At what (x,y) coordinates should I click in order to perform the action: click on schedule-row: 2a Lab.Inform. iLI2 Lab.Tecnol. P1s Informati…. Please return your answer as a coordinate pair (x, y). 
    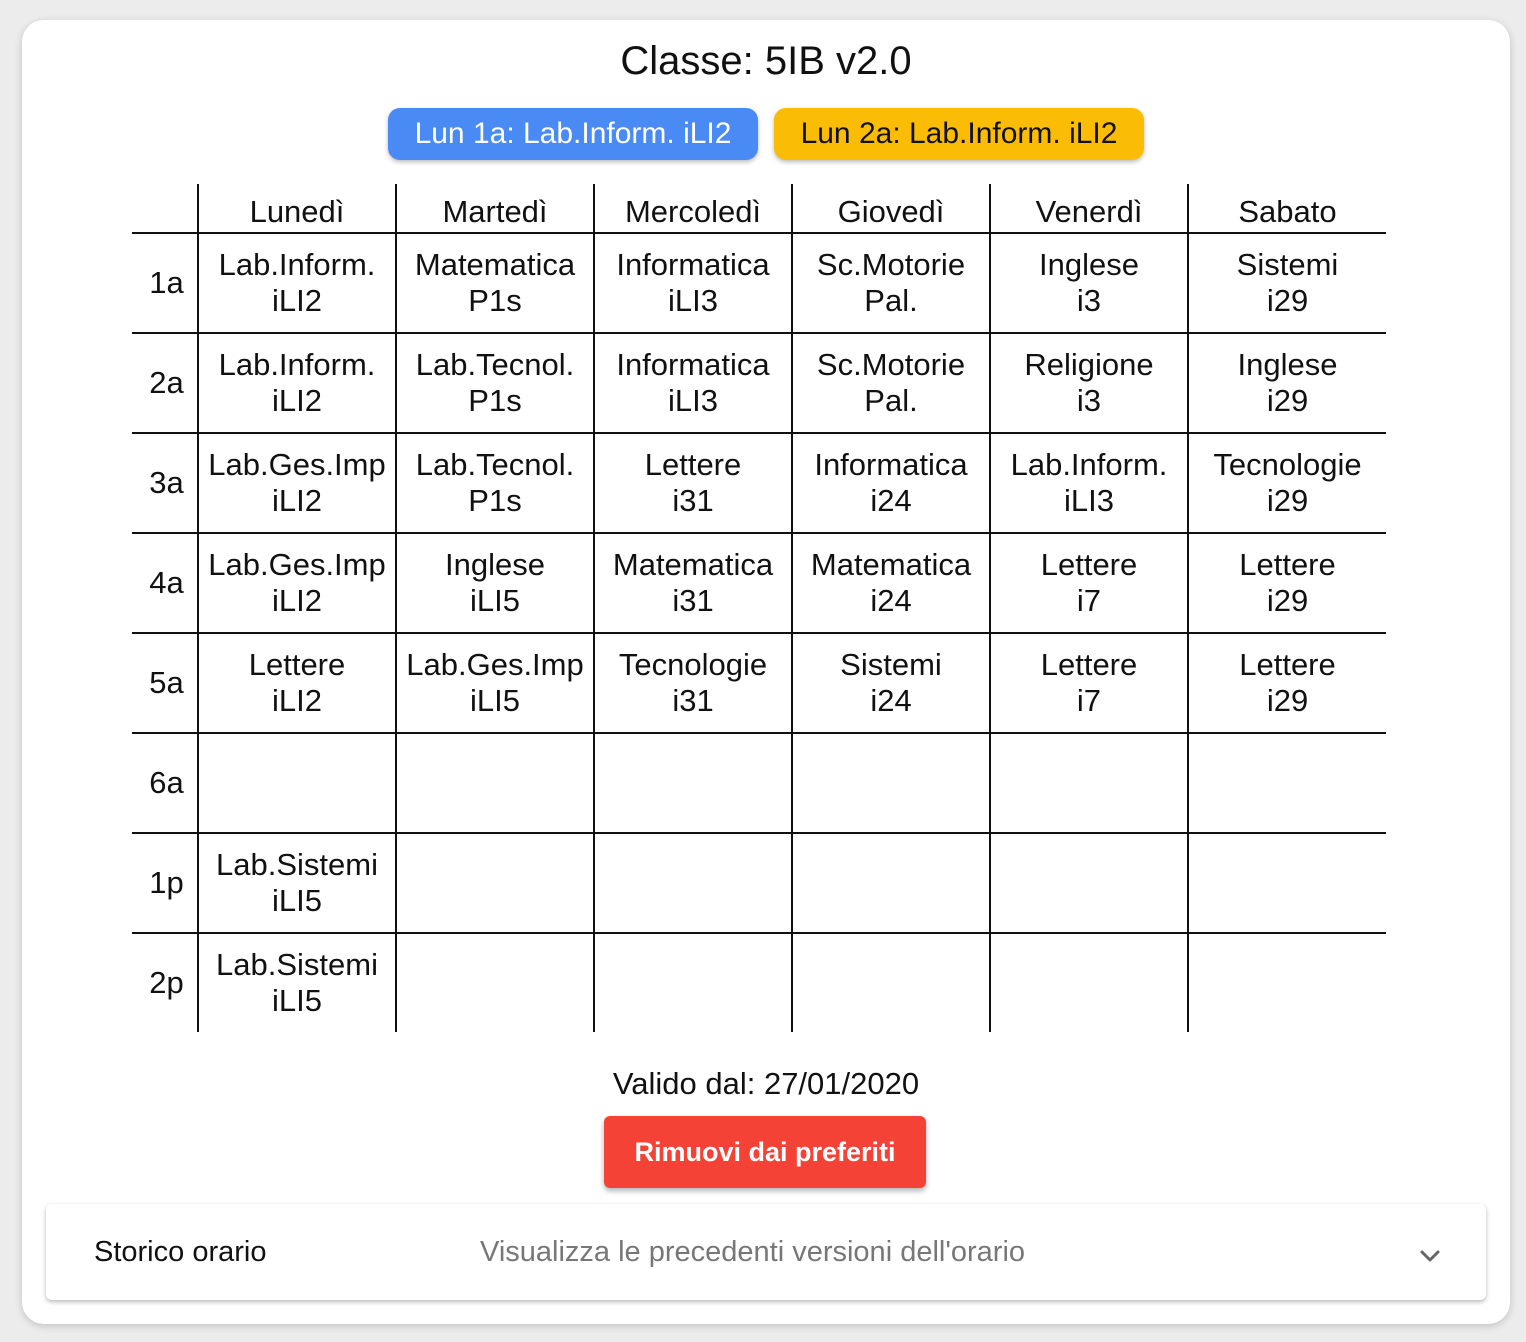
    Looking at the image, I should click on (759, 383).